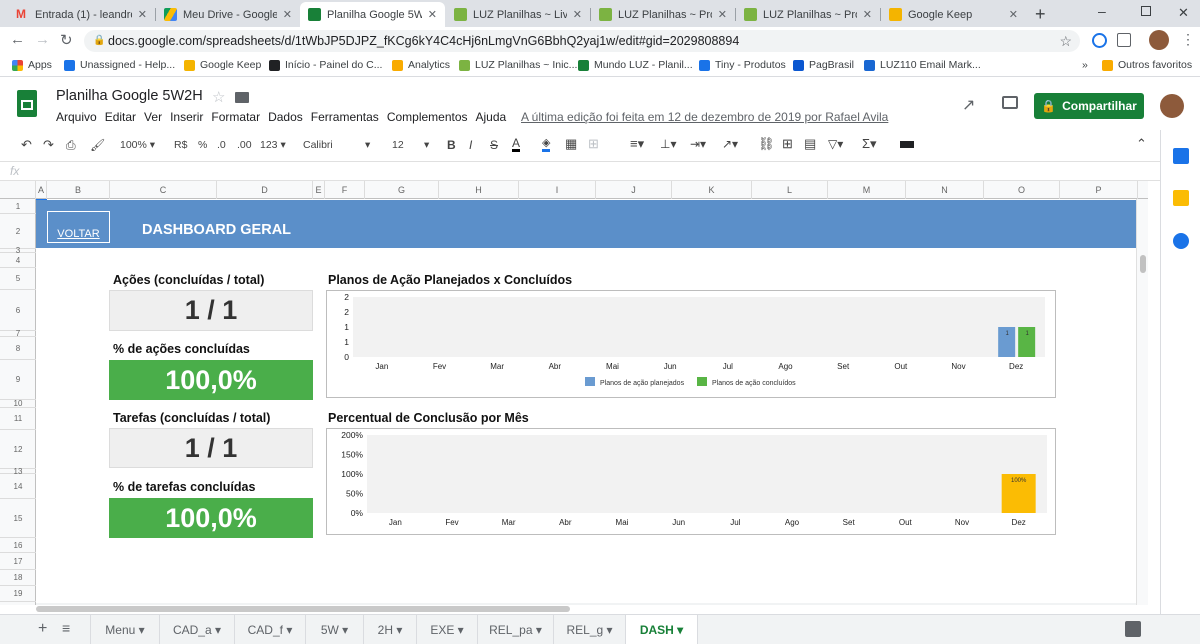 This screenshot has width=1200, height=644. Describe the element at coordinates (1147, 65) in the screenshot. I see `other-bookmarks: Outros favoritos` at that location.